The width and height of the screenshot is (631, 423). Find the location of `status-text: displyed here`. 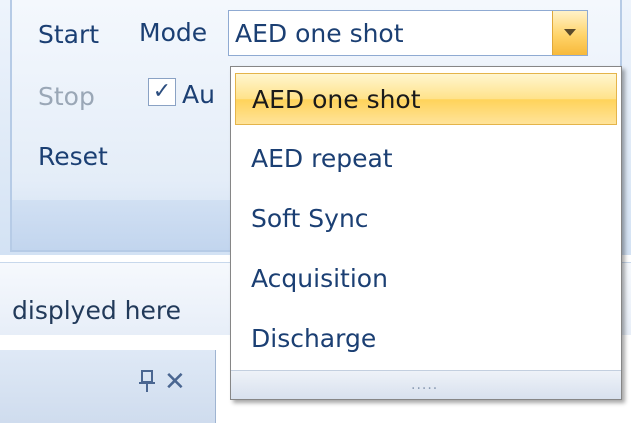

status-text: displyed here is located at coordinates (96, 310).